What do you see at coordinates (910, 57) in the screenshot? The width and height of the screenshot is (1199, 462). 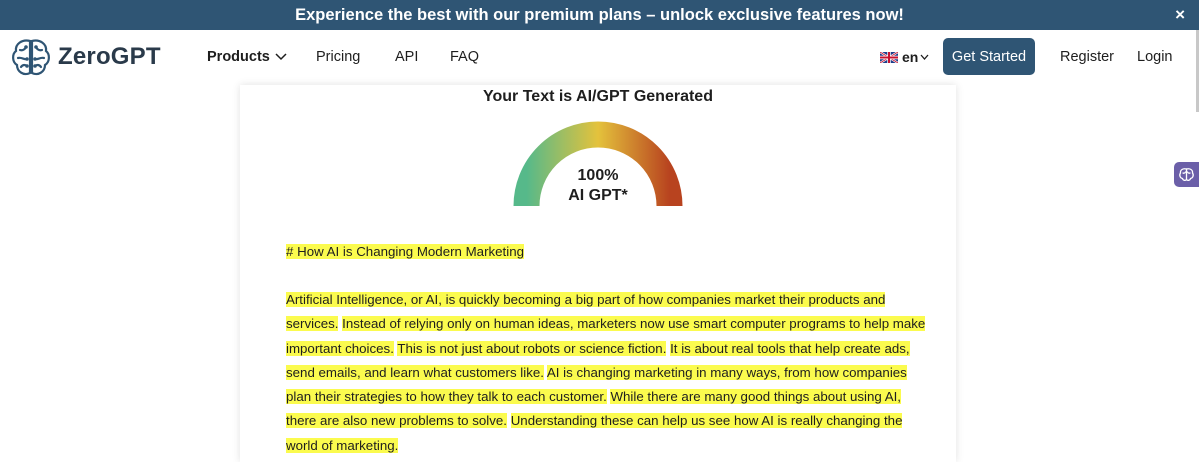 I see `language-label: en` at bounding box center [910, 57].